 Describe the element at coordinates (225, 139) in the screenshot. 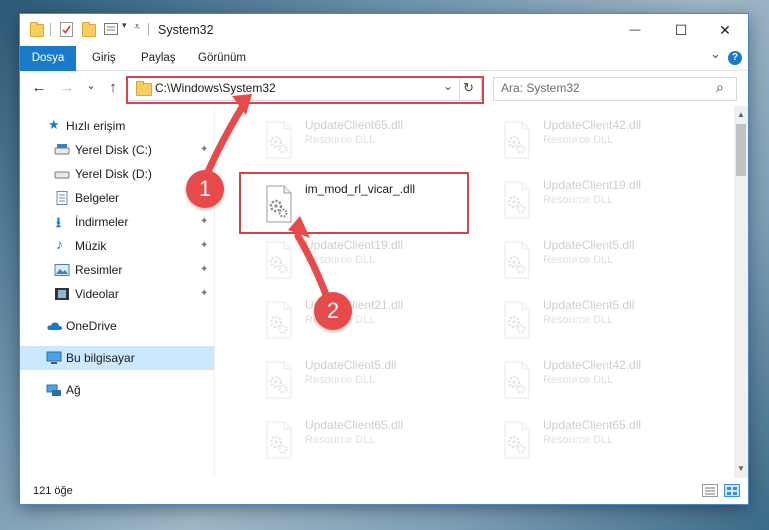

I see `arrow-to-address-bar` at that location.